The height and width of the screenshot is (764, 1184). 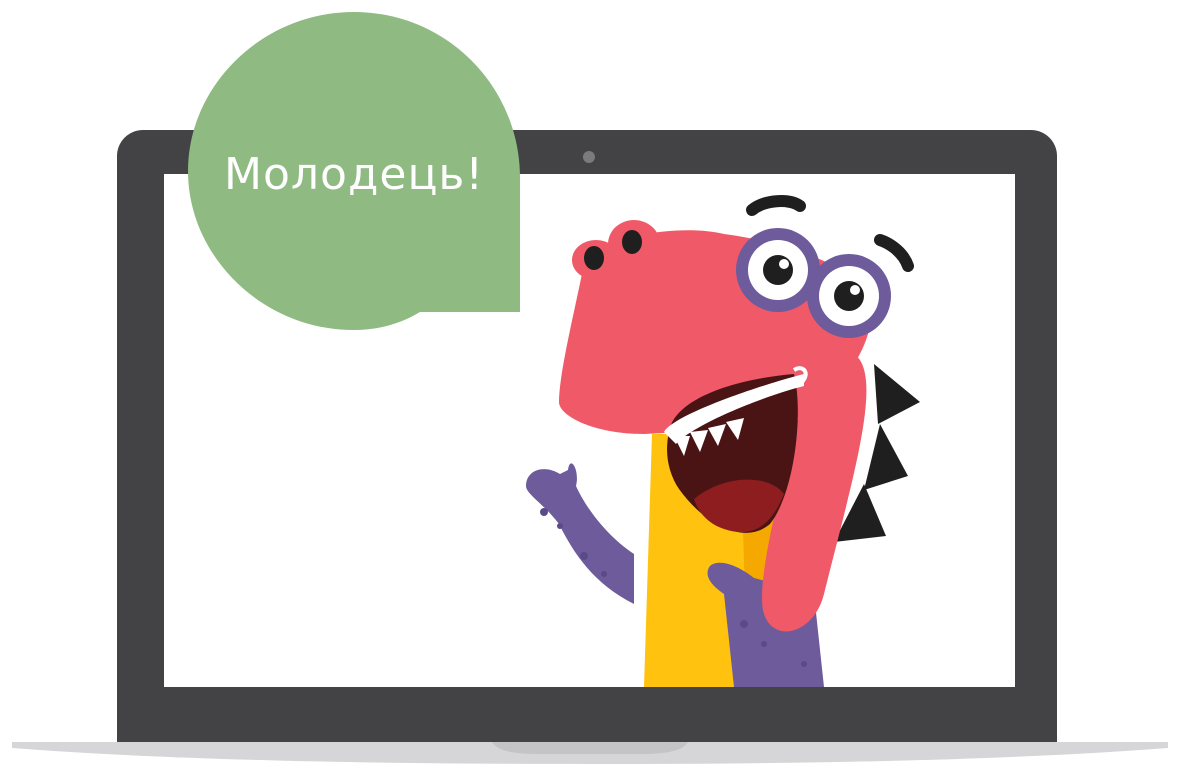 What do you see at coordinates (776, 205) in the screenshot?
I see `dino-eyebrow-left` at bounding box center [776, 205].